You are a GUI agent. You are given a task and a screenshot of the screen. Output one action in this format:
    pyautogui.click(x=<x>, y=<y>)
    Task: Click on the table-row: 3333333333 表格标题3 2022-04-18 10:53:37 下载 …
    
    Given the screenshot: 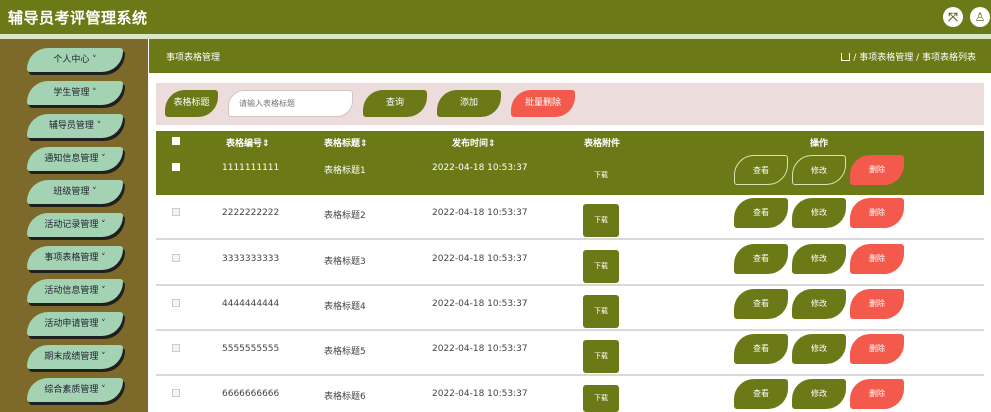 What is the action you would take?
    pyautogui.click(x=570, y=264)
    